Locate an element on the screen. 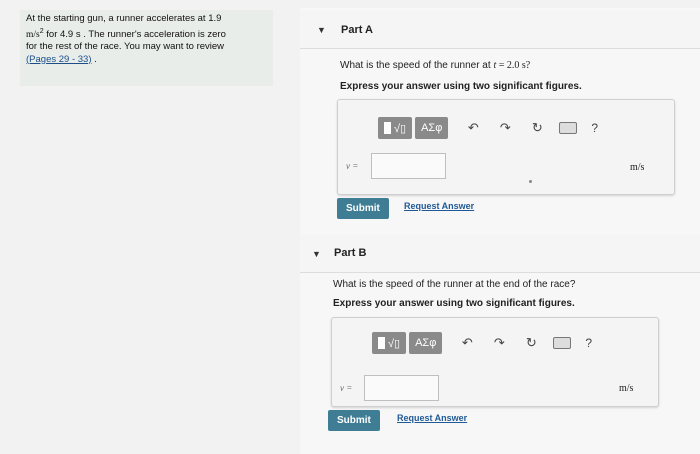 The image size is (700, 454). part-b-title: Part B is located at coordinates (350, 253).